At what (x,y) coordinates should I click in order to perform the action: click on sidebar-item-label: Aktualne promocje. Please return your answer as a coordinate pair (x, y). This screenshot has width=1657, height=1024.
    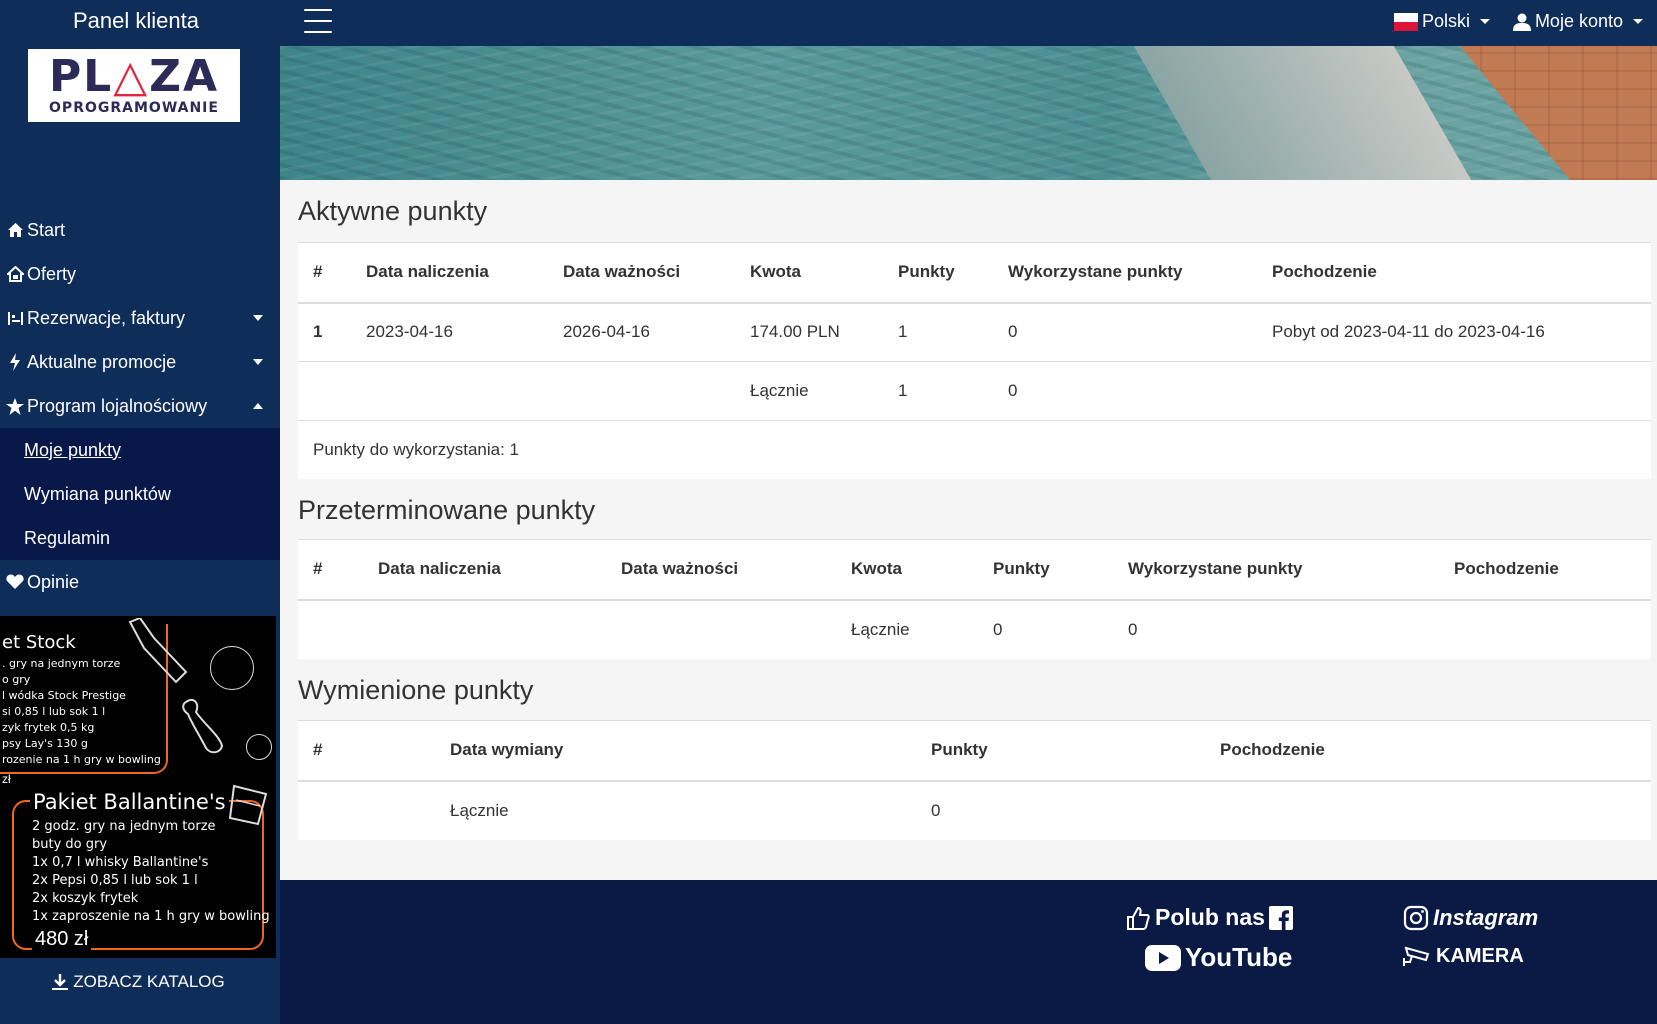
    Looking at the image, I should click on (102, 361).